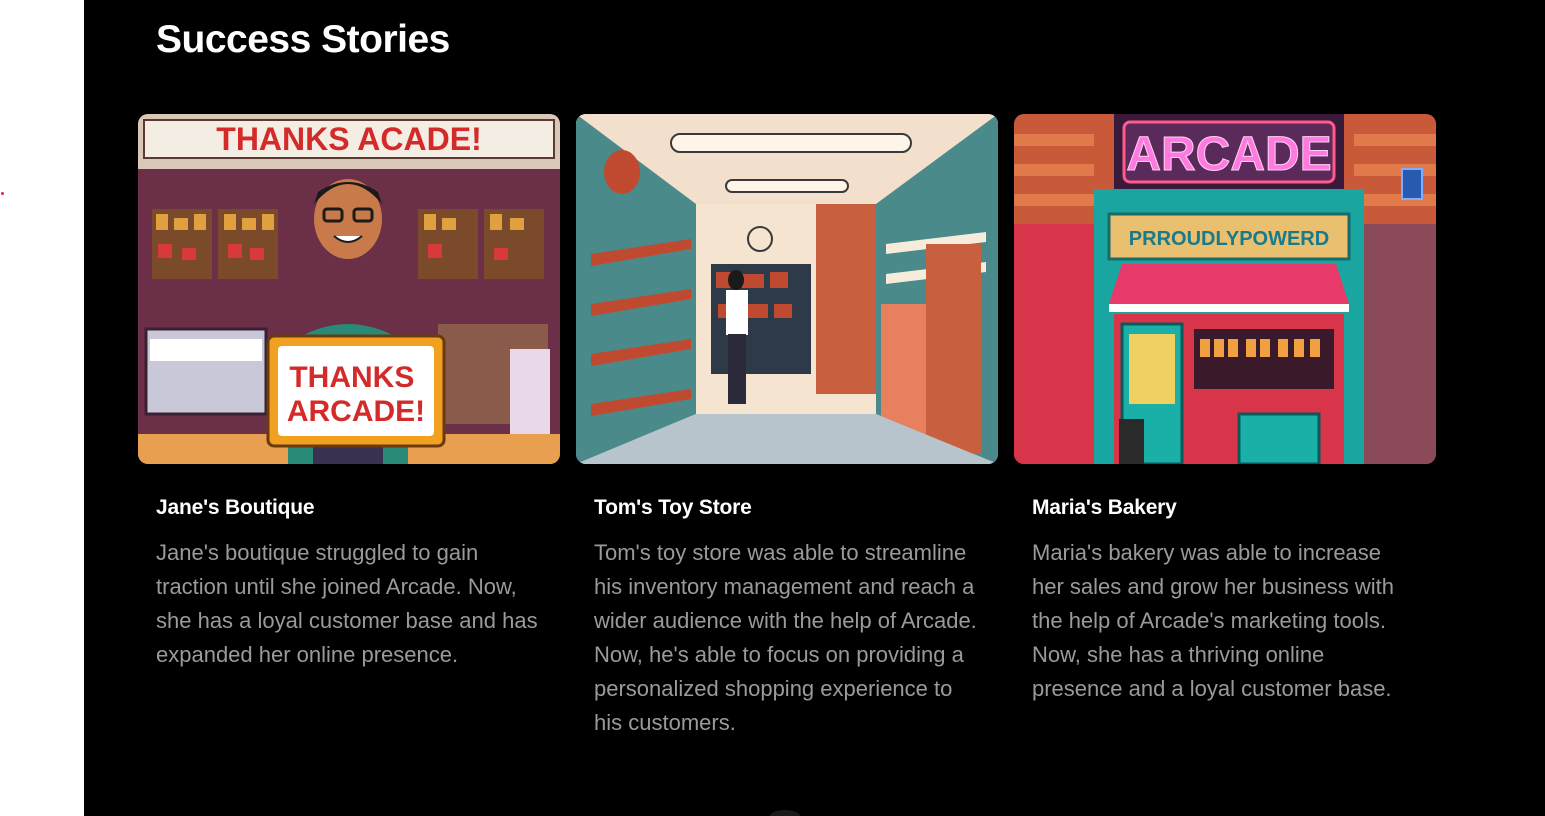 The height and width of the screenshot is (816, 1545). What do you see at coordinates (2, 193) in the screenshot?
I see `indicator-dot` at bounding box center [2, 193].